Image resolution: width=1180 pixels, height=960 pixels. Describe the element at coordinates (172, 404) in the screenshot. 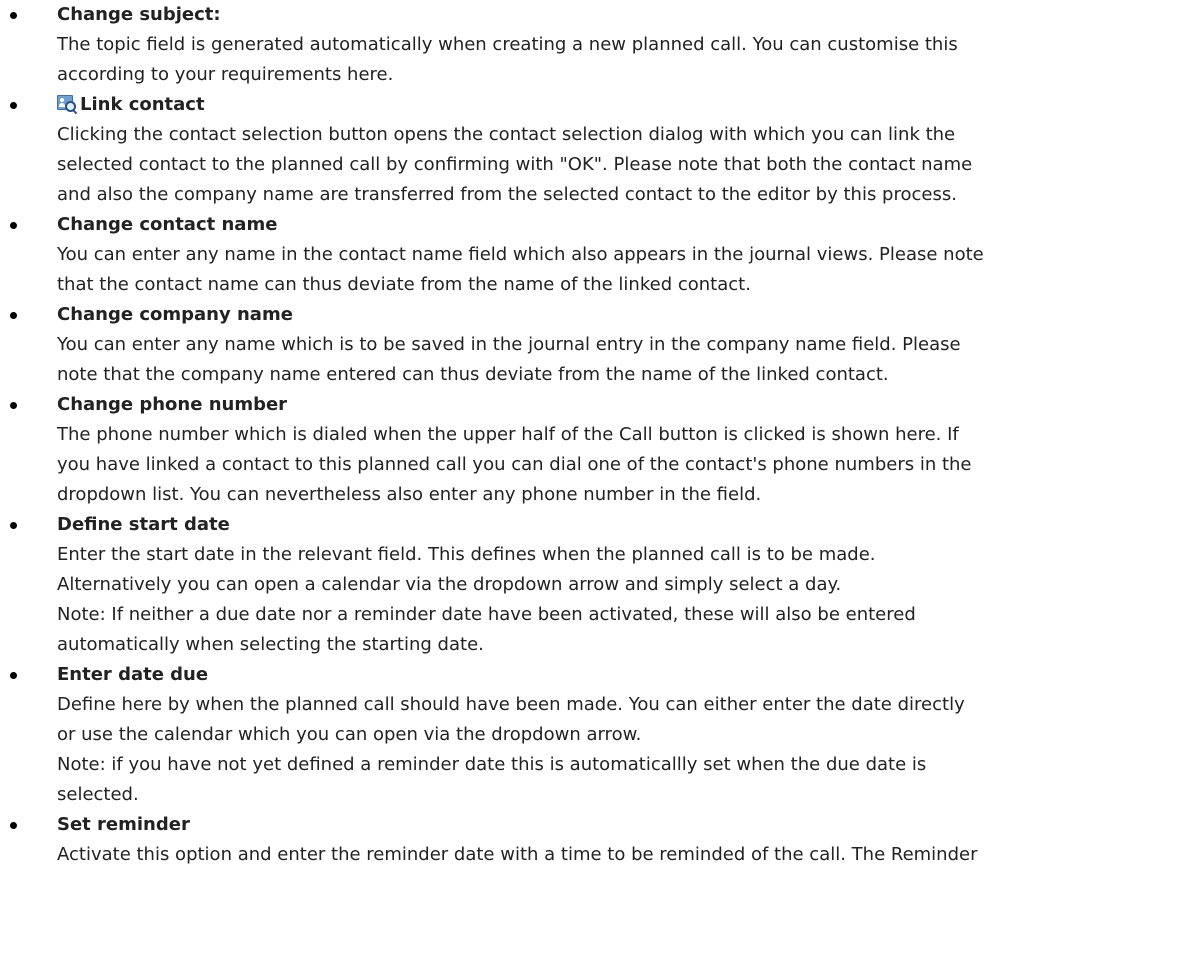

I see `item-title: Change phone number` at that location.